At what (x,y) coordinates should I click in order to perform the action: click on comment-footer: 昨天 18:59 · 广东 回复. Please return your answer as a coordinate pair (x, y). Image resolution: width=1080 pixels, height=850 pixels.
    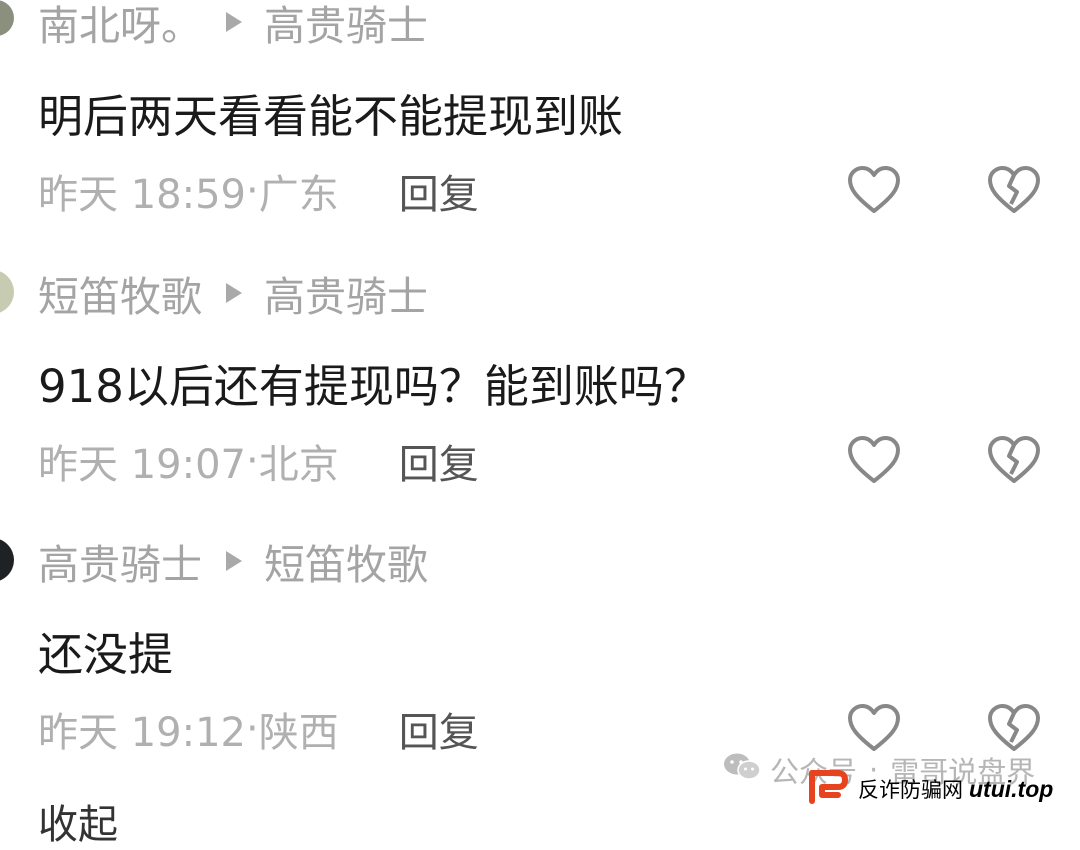
    Looking at the image, I should click on (258, 192).